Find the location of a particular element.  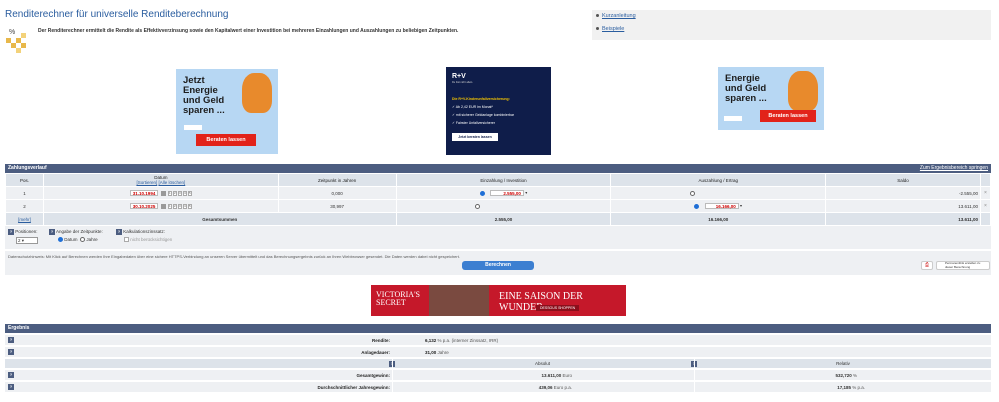

models-image is located at coordinates (459, 300).